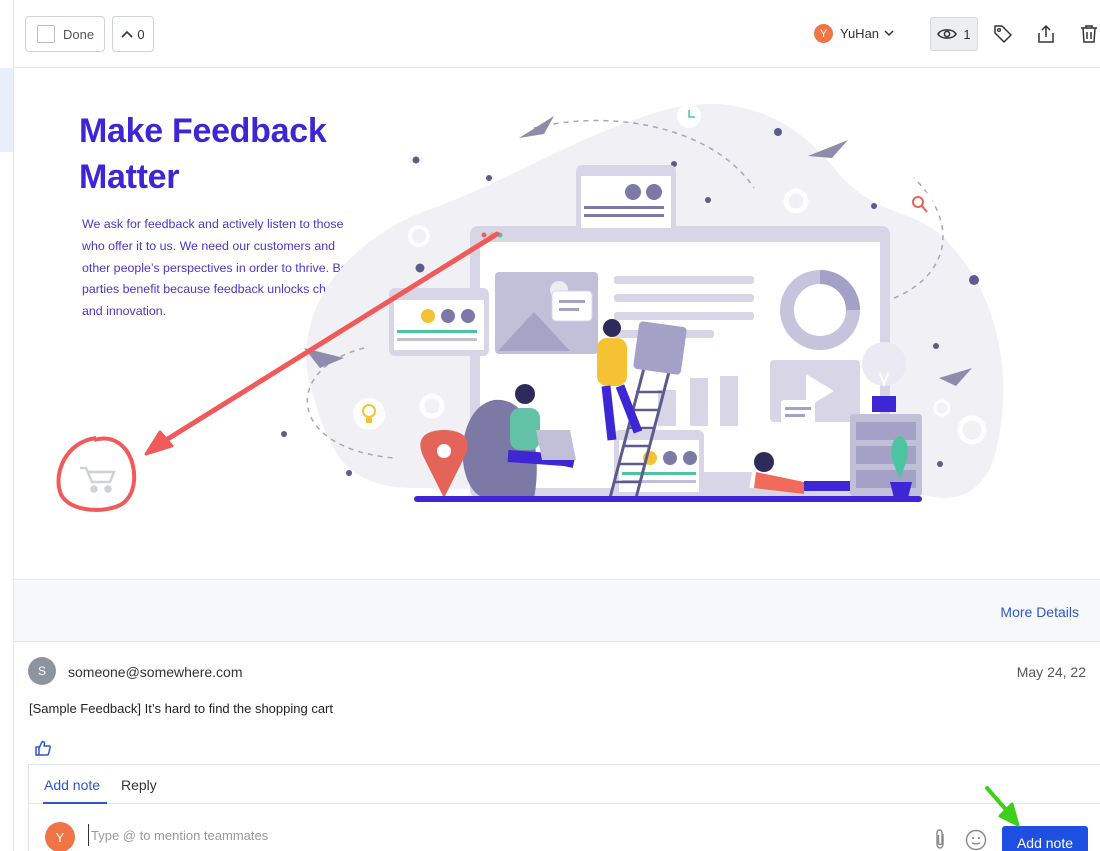 The height and width of the screenshot is (851, 1100). I want to click on active-tab-underline, so click(75, 803).